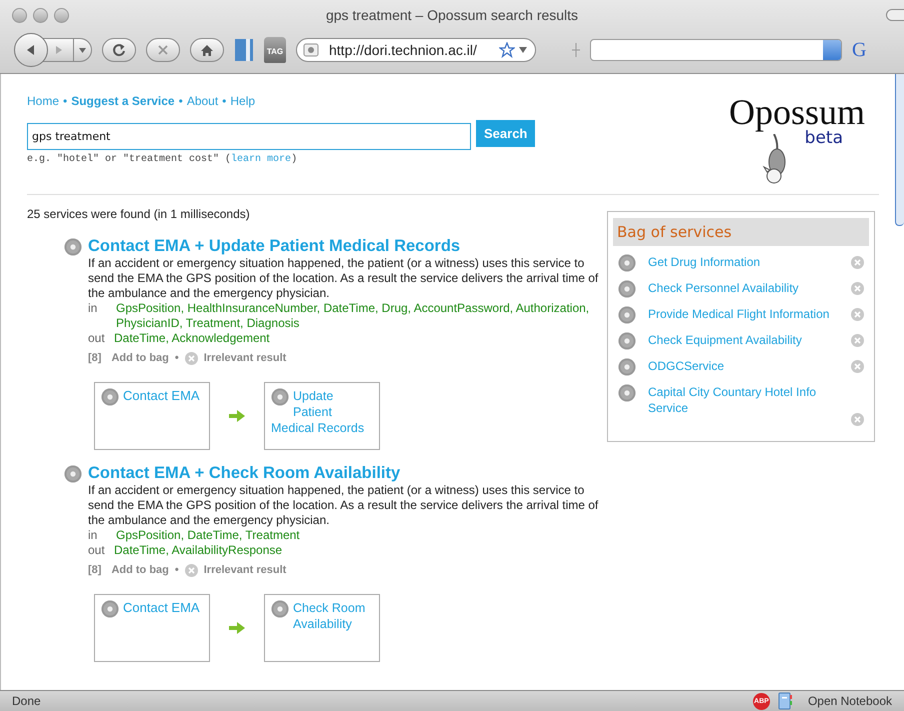  I want to click on learn-more-link: learn more, so click(261, 159).